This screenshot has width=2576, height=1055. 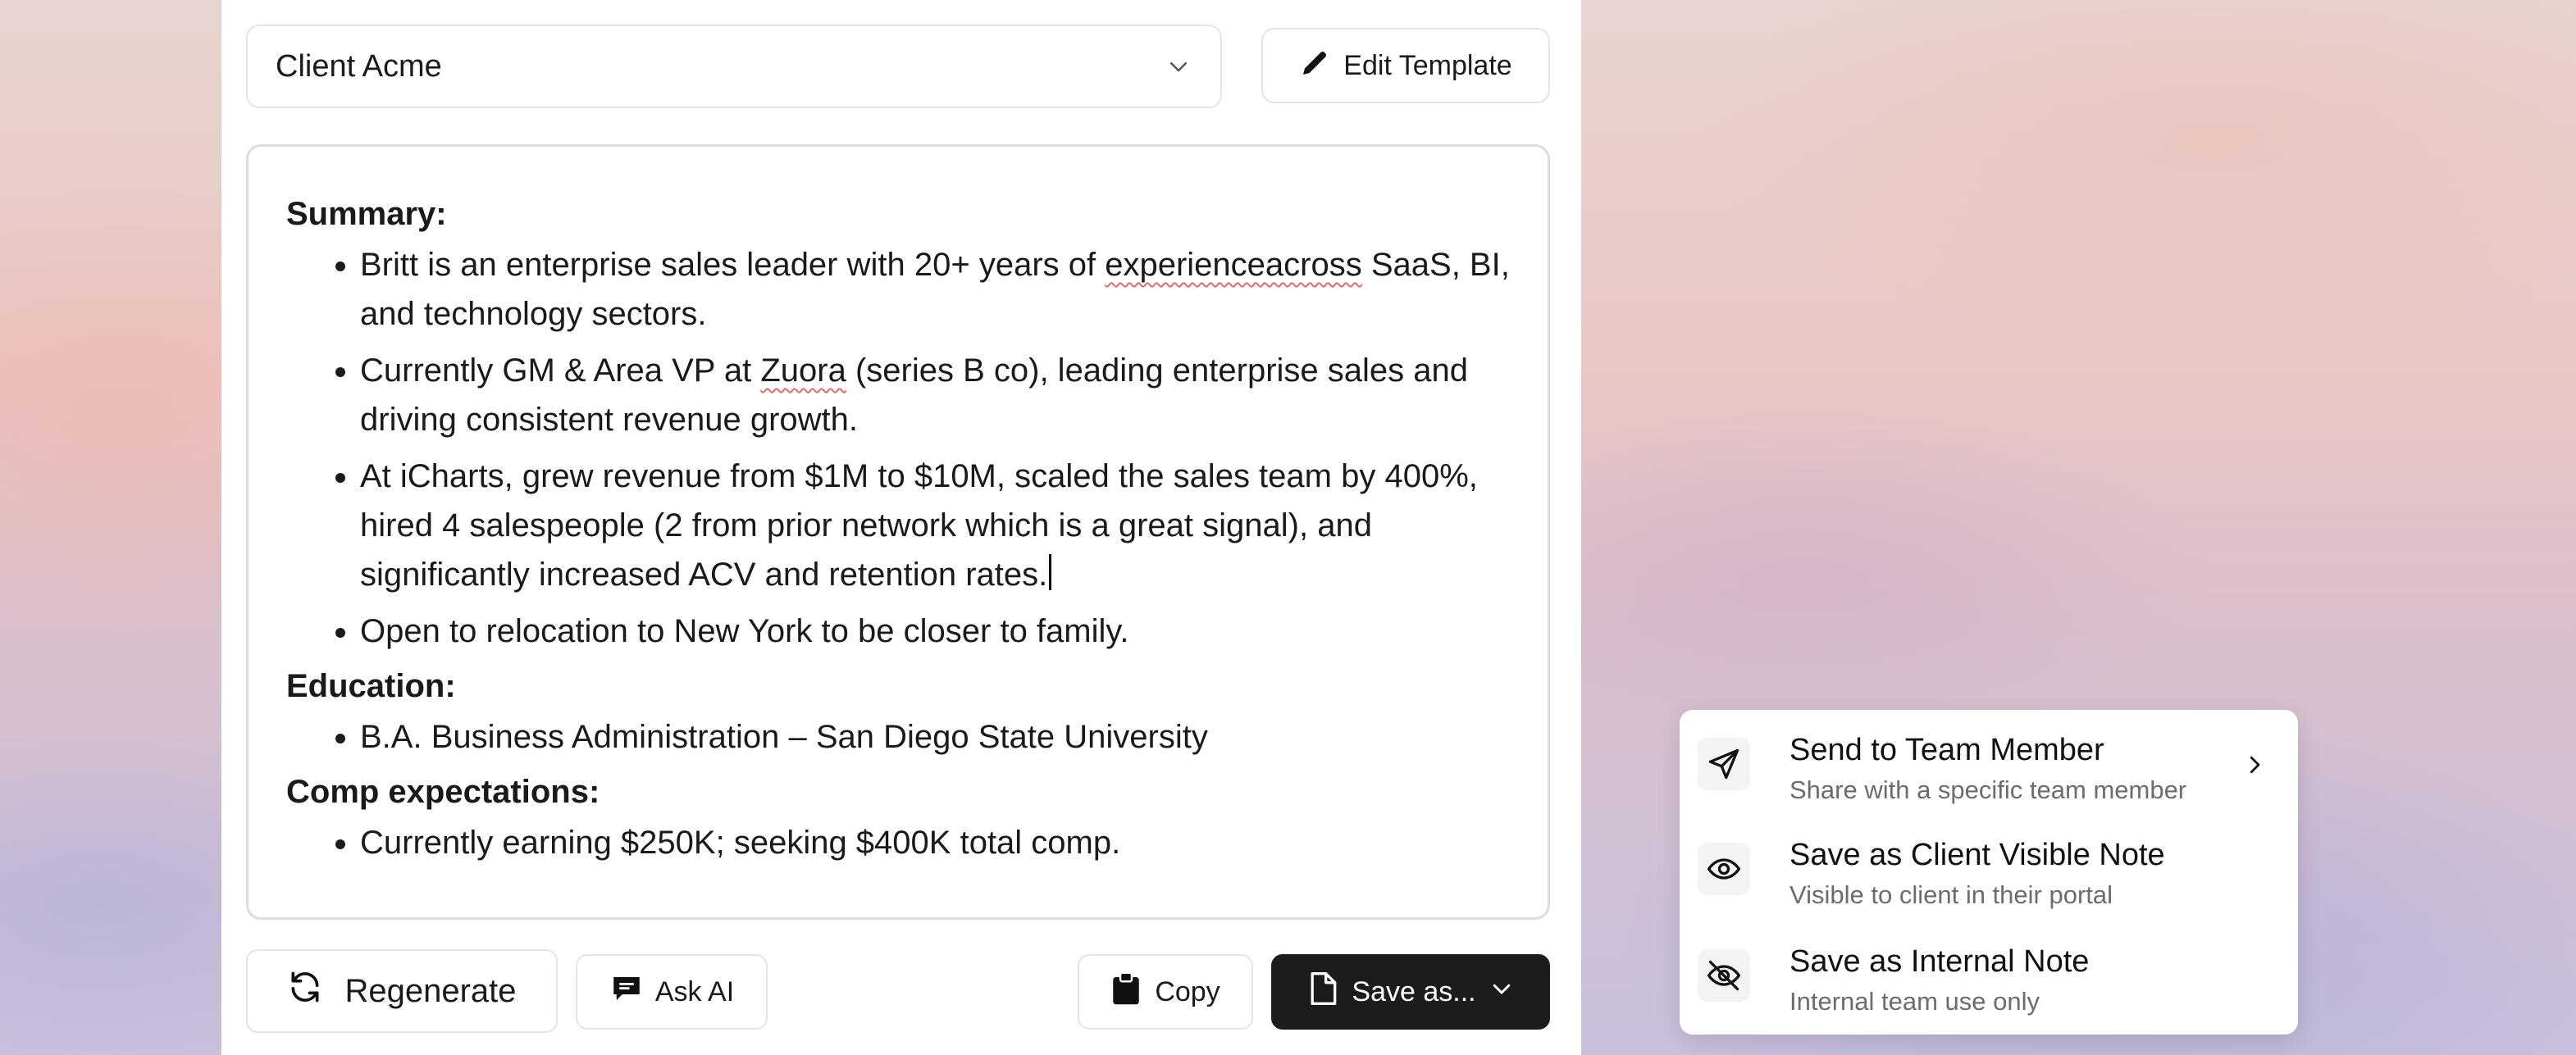 What do you see at coordinates (1947, 750) in the screenshot?
I see `menu-item-title: Send to Team Member` at bounding box center [1947, 750].